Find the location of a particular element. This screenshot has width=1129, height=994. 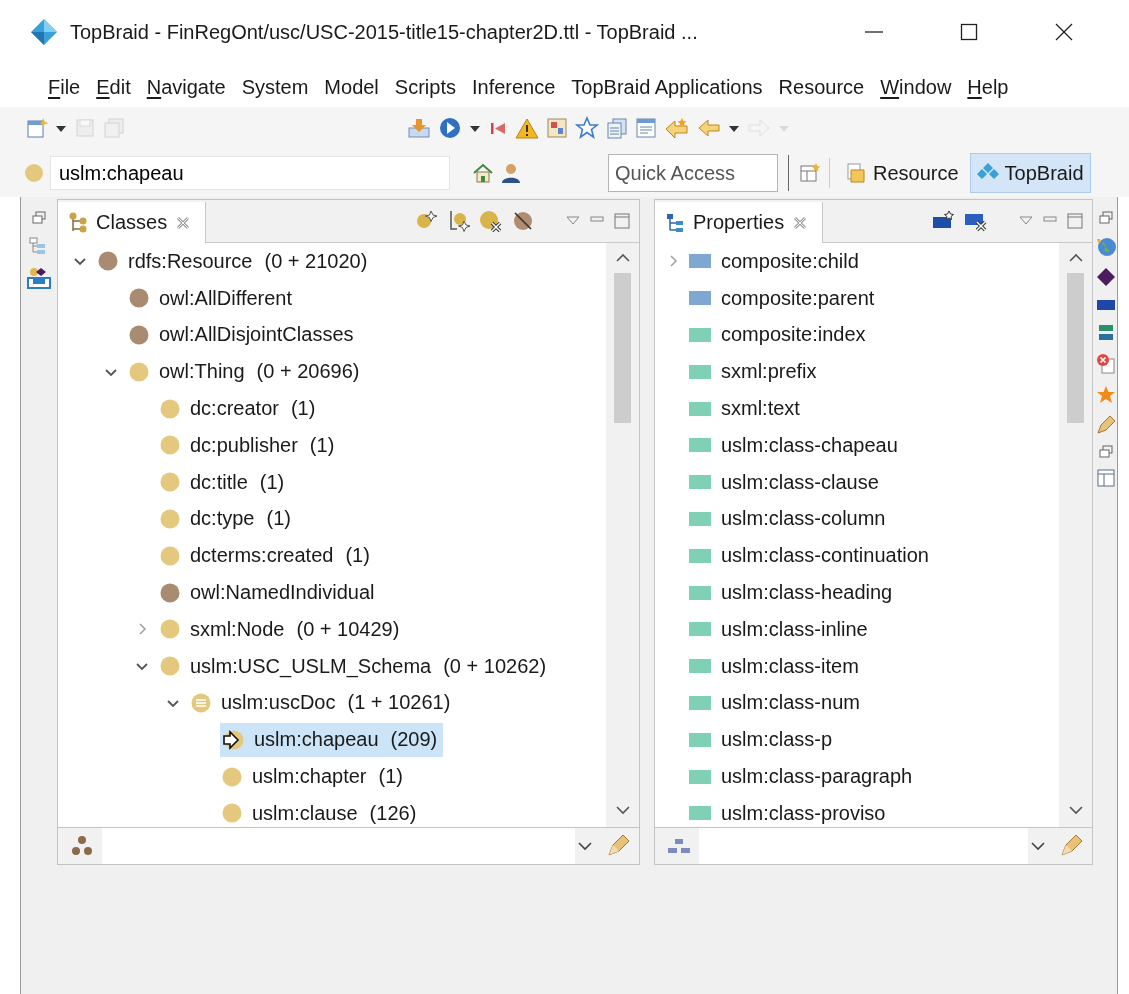

property-tree-item: uslm:class-p is located at coordinates (763, 739).